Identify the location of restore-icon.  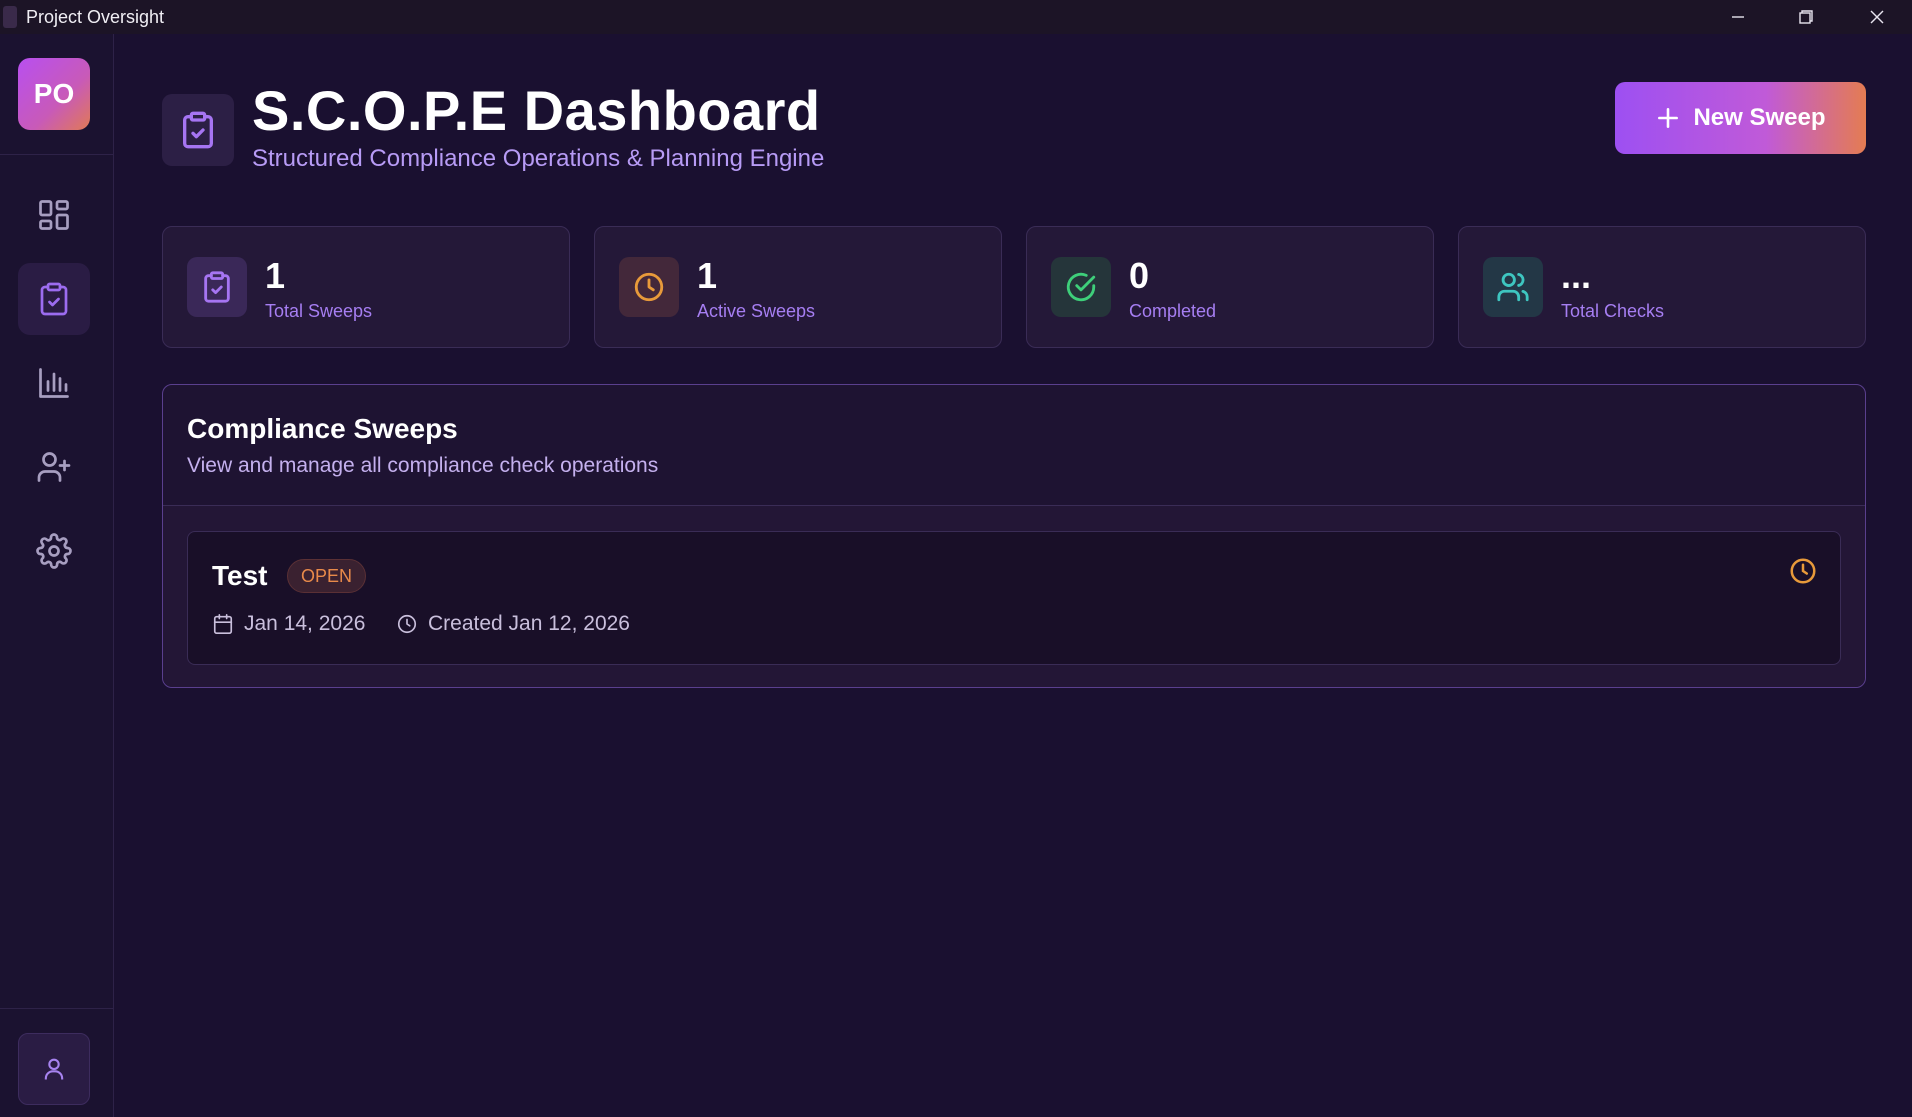
(1806, 17).